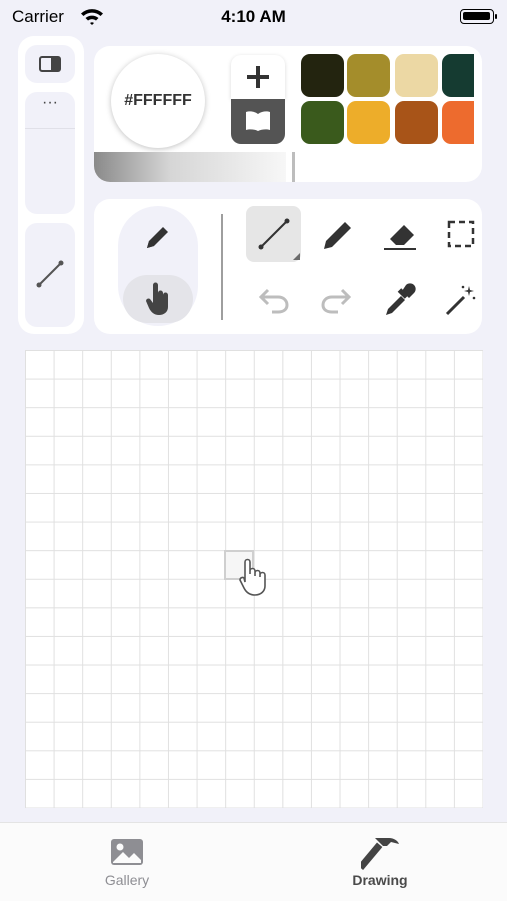  I want to click on slider-thumb, so click(293, 167).